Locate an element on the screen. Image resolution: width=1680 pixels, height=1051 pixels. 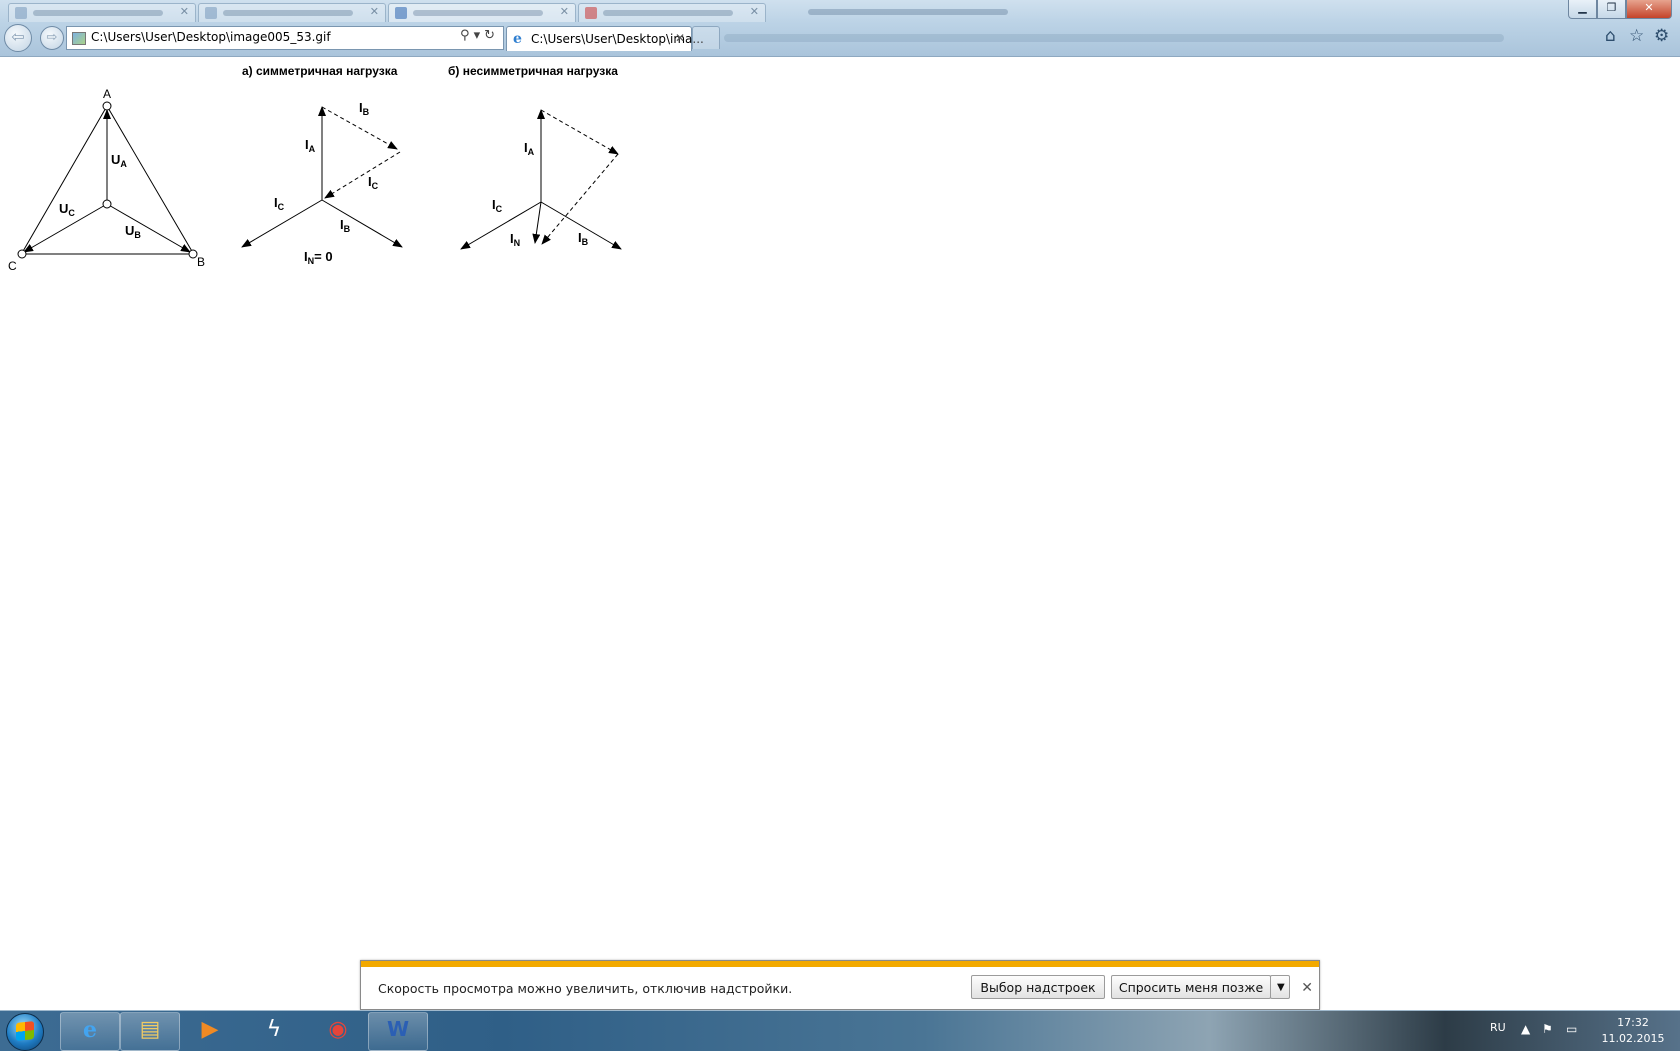
image-file-icon is located at coordinates (79, 38).